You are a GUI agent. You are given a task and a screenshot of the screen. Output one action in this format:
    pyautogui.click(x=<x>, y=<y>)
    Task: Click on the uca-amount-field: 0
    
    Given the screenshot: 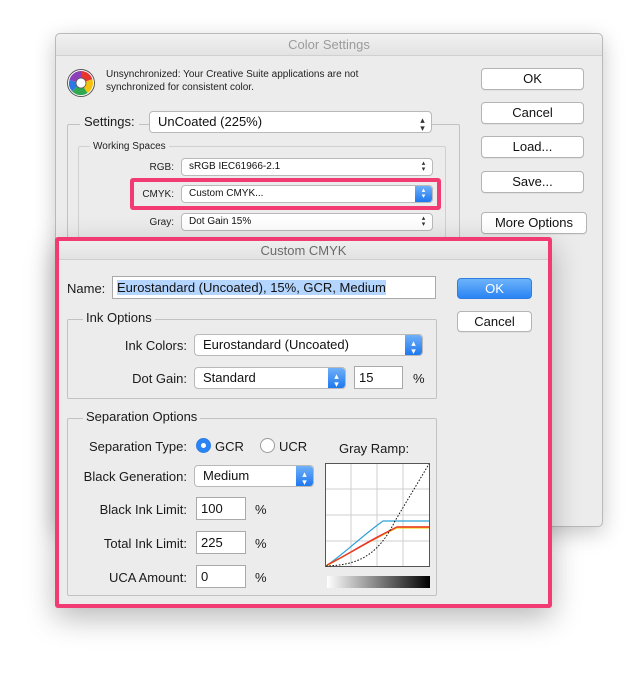 What is the action you would take?
    pyautogui.click(x=221, y=576)
    